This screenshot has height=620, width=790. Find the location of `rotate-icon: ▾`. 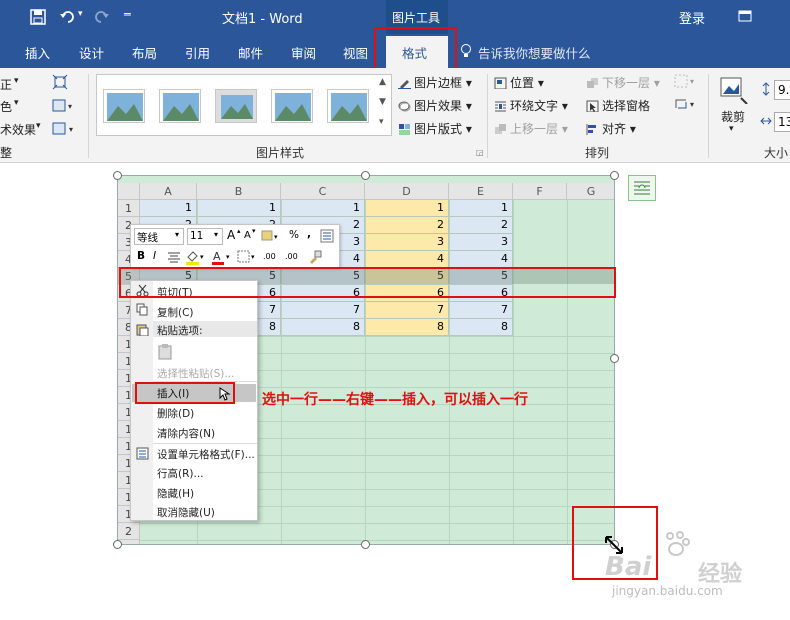

rotate-icon: ▾ is located at coordinates (686, 104).